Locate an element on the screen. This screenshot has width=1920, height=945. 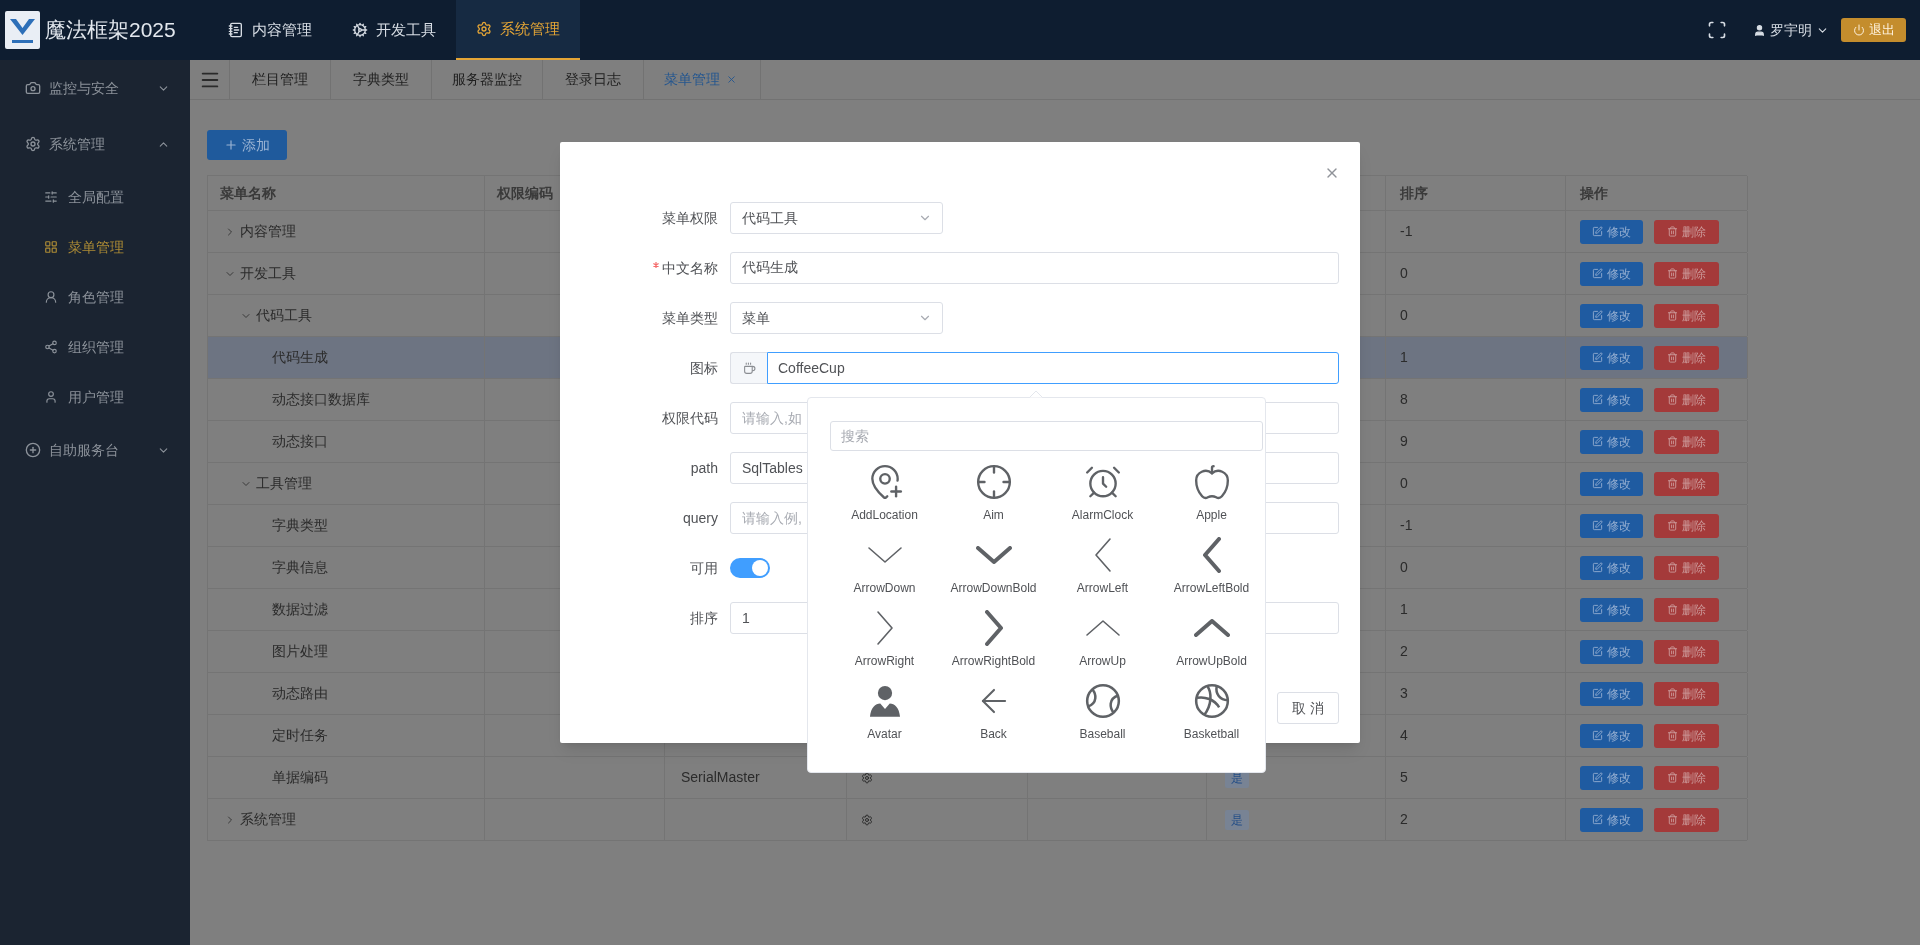
nav-tab: 系统管理 is located at coordinates (517, 30).